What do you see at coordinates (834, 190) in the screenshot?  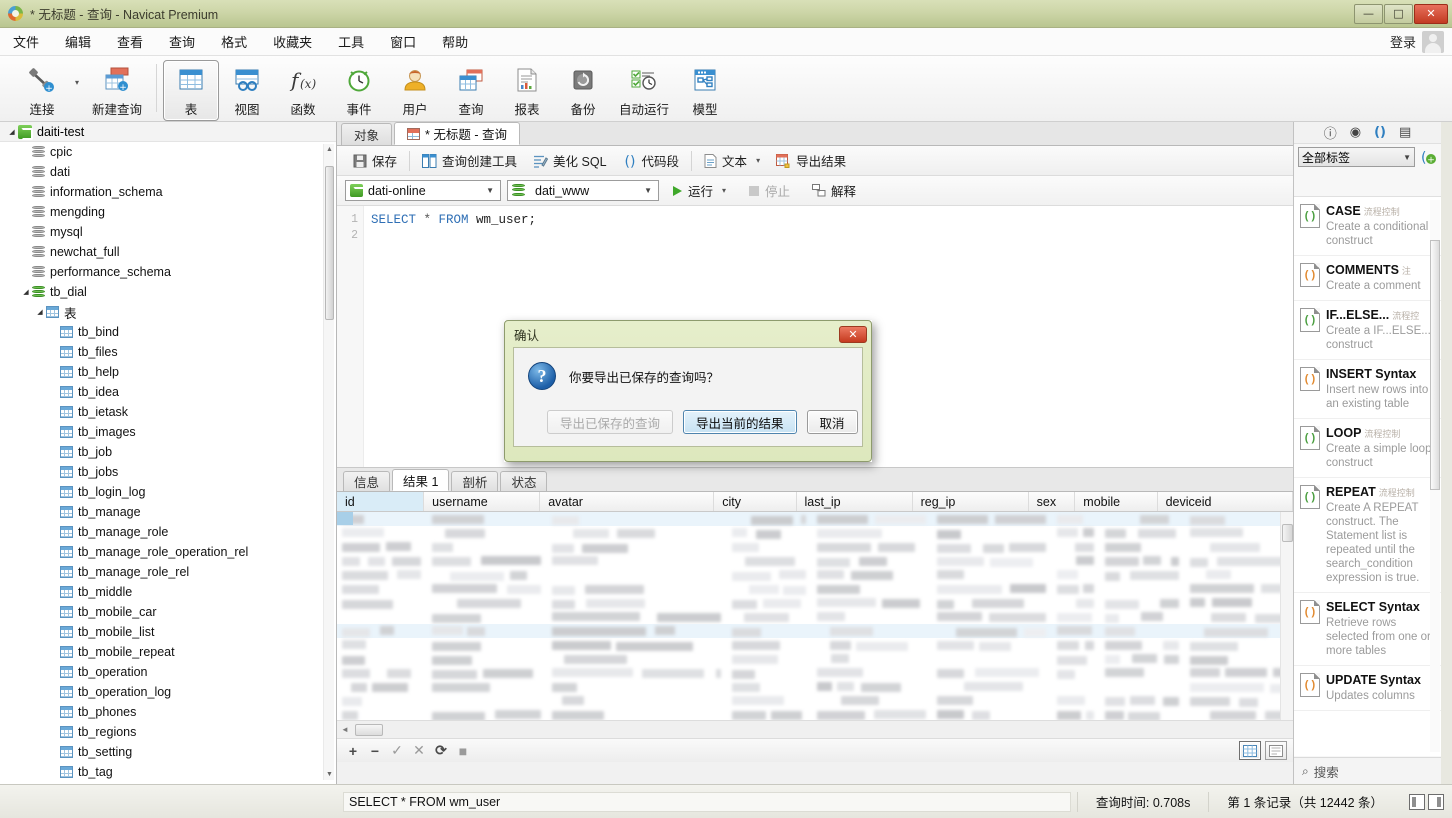 I see `explain-button: 解释` at bounding box center [834, 190].